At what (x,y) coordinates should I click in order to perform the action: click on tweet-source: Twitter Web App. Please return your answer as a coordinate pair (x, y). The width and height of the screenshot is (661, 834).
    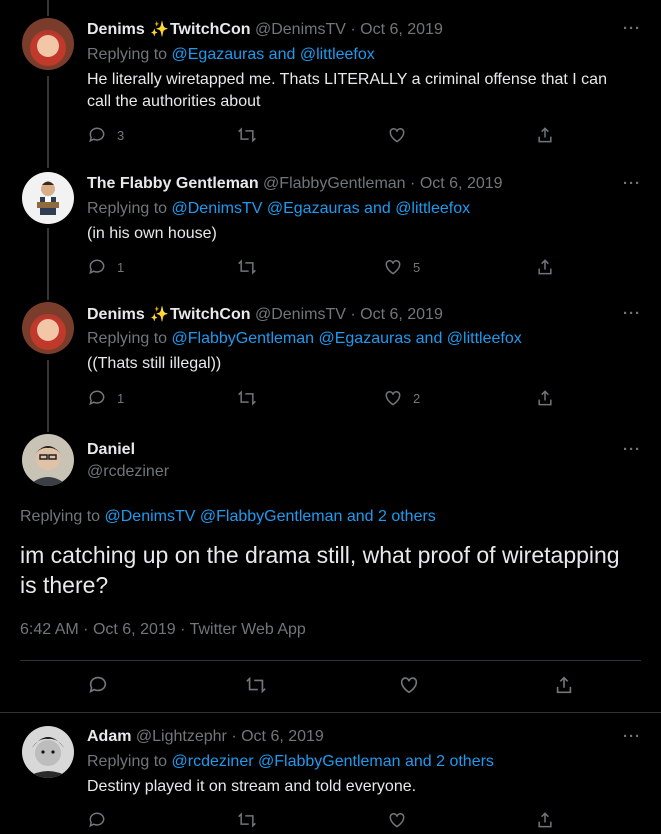
    Looking at the image, I should click on (248, 629).